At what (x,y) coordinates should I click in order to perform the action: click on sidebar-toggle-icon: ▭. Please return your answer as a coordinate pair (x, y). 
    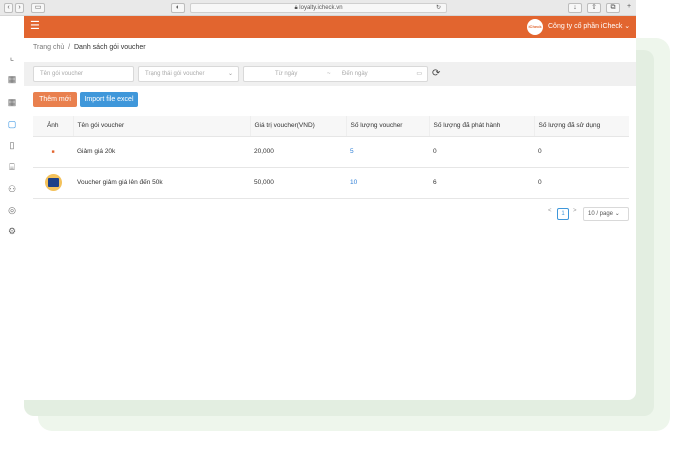
    Looking at the image, I should click on (38, 8).